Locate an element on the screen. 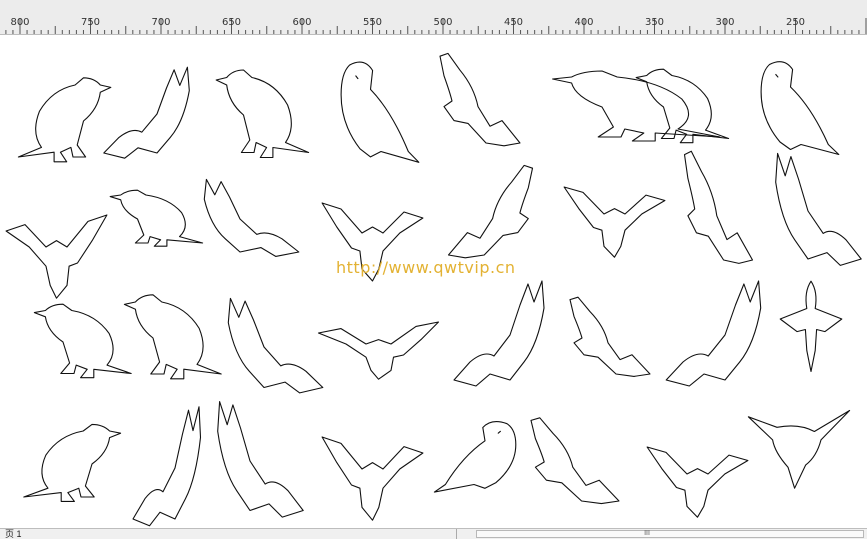  gull-flying-icon is located at coordinates (251, 217).